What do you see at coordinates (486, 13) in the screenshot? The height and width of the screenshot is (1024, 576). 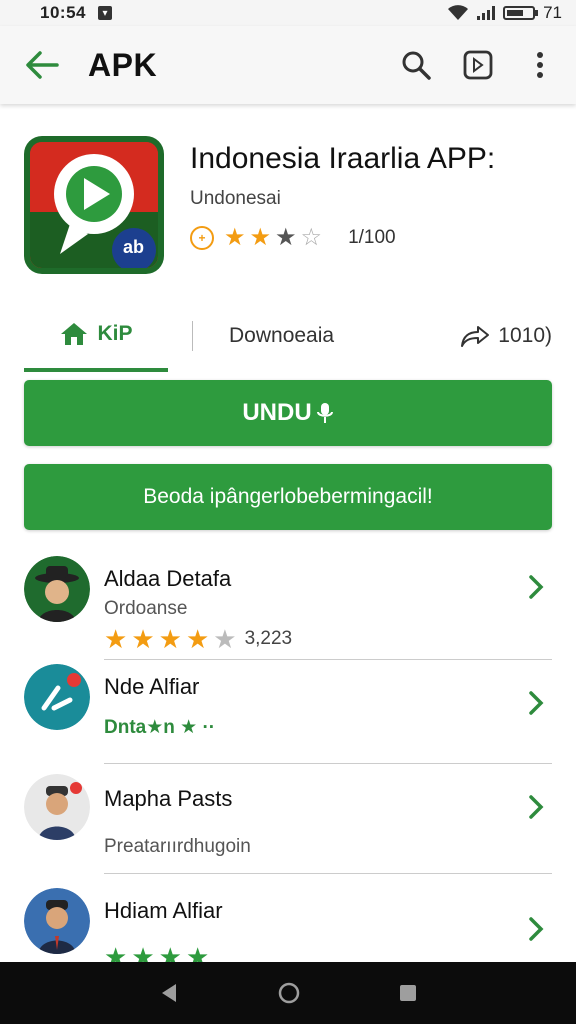 I see `signal-icon` at bounding box center [486, 13].